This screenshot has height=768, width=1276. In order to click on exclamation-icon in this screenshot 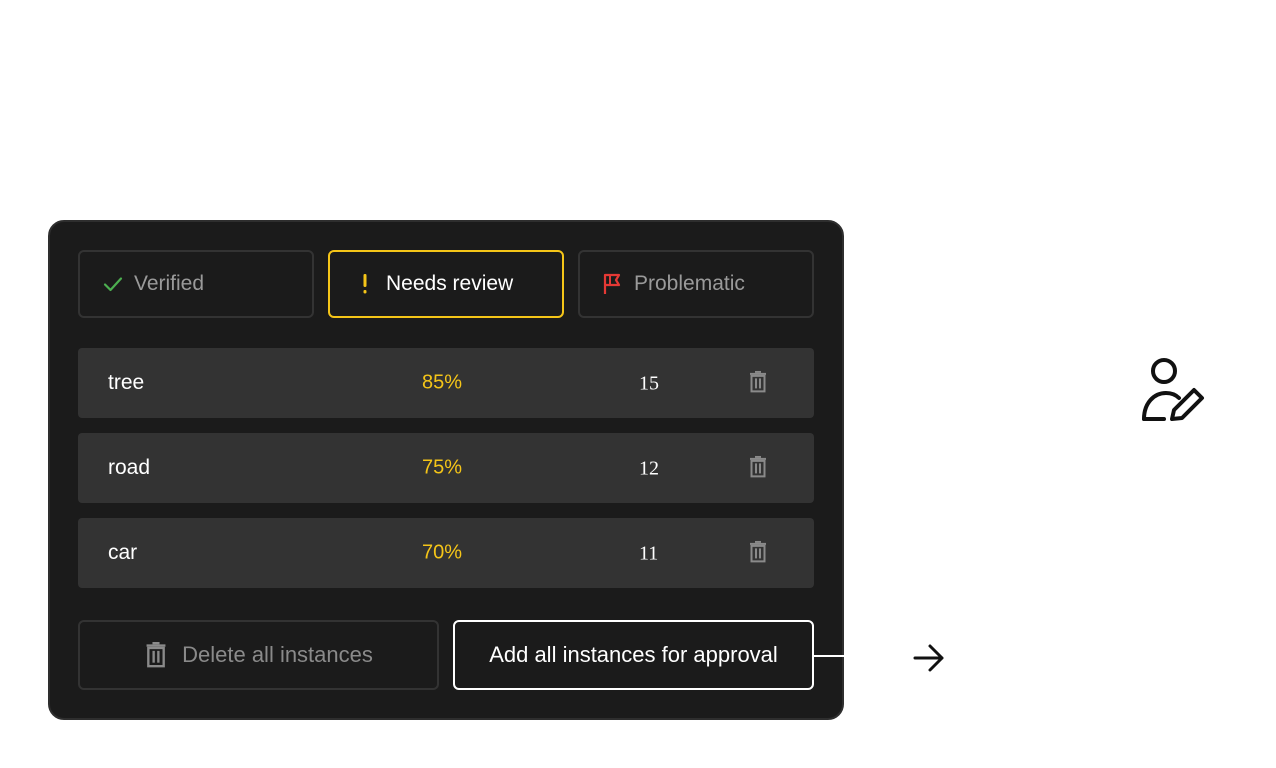, I will do `click(365, 284)`.